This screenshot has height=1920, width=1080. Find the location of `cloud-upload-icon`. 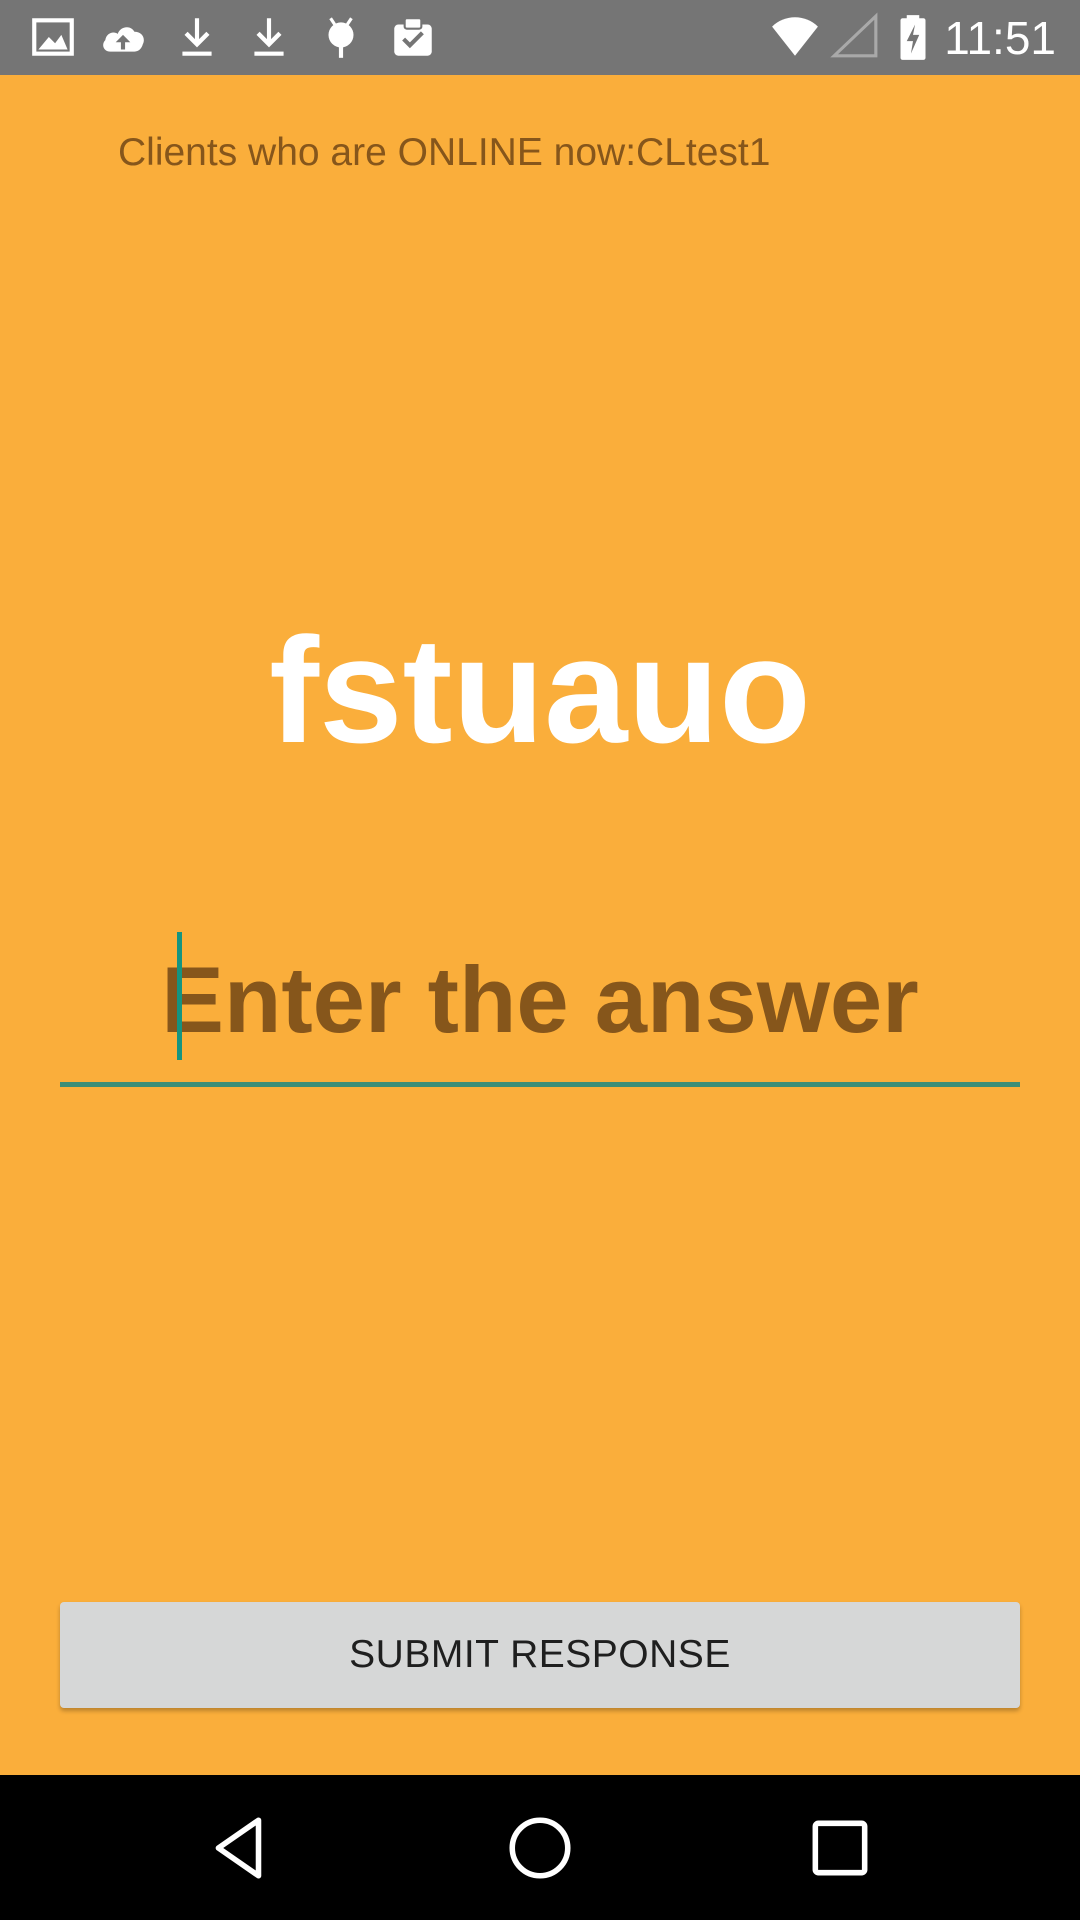

cloud-upload-icon is located at coordinates (123, 37).